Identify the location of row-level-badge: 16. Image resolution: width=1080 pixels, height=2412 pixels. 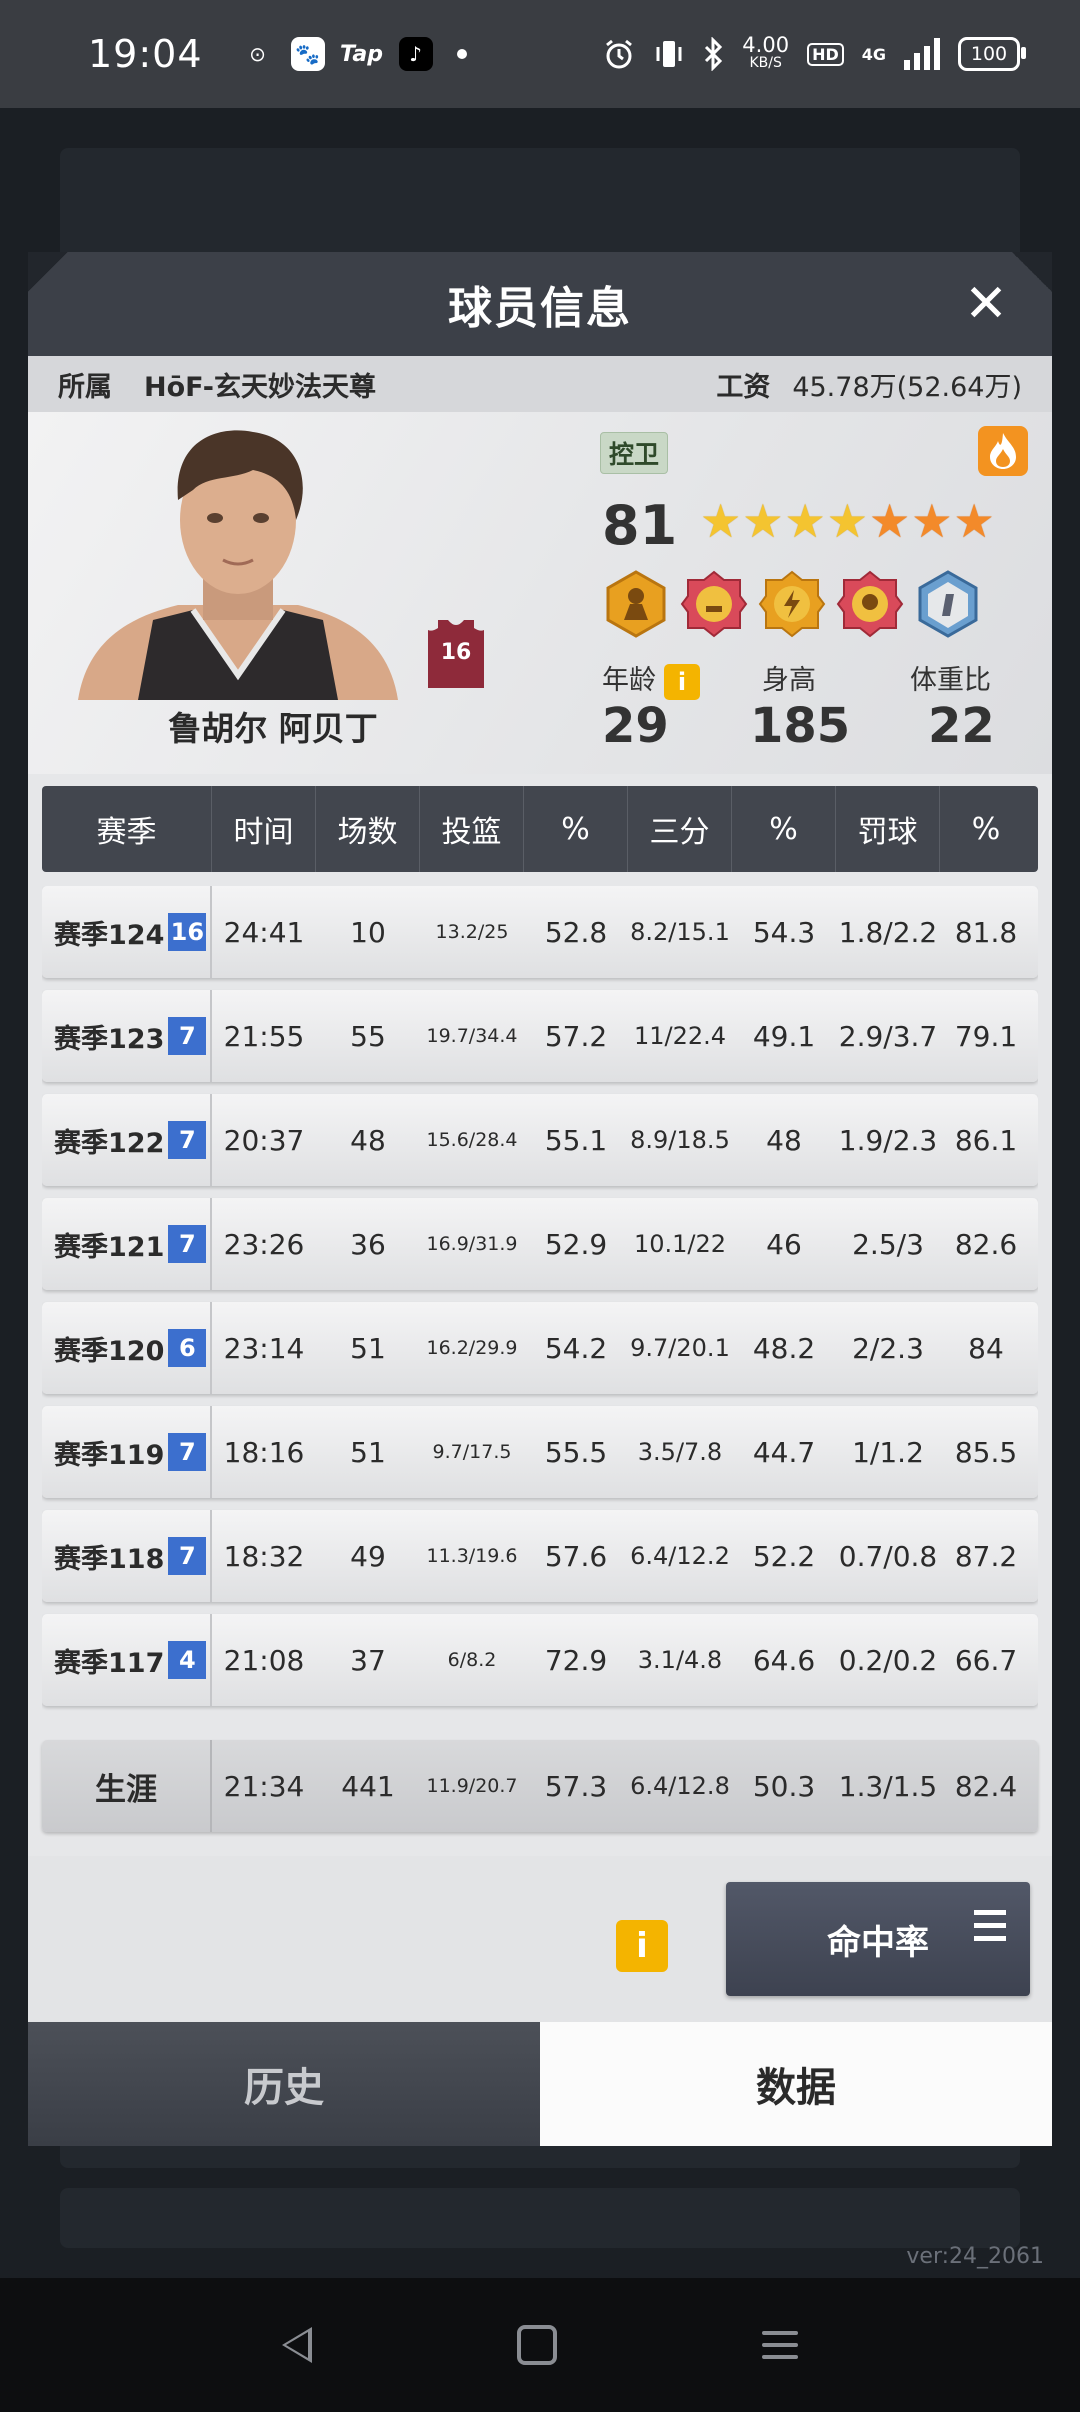
(187, 932).